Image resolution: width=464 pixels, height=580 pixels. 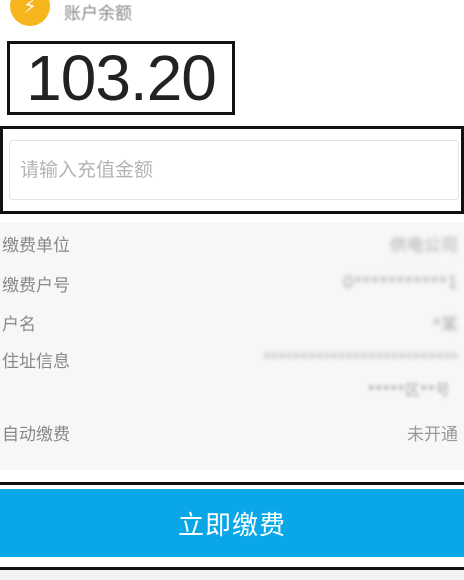 I want to click on balance-display: 103.20, so click(x=121, y=78).